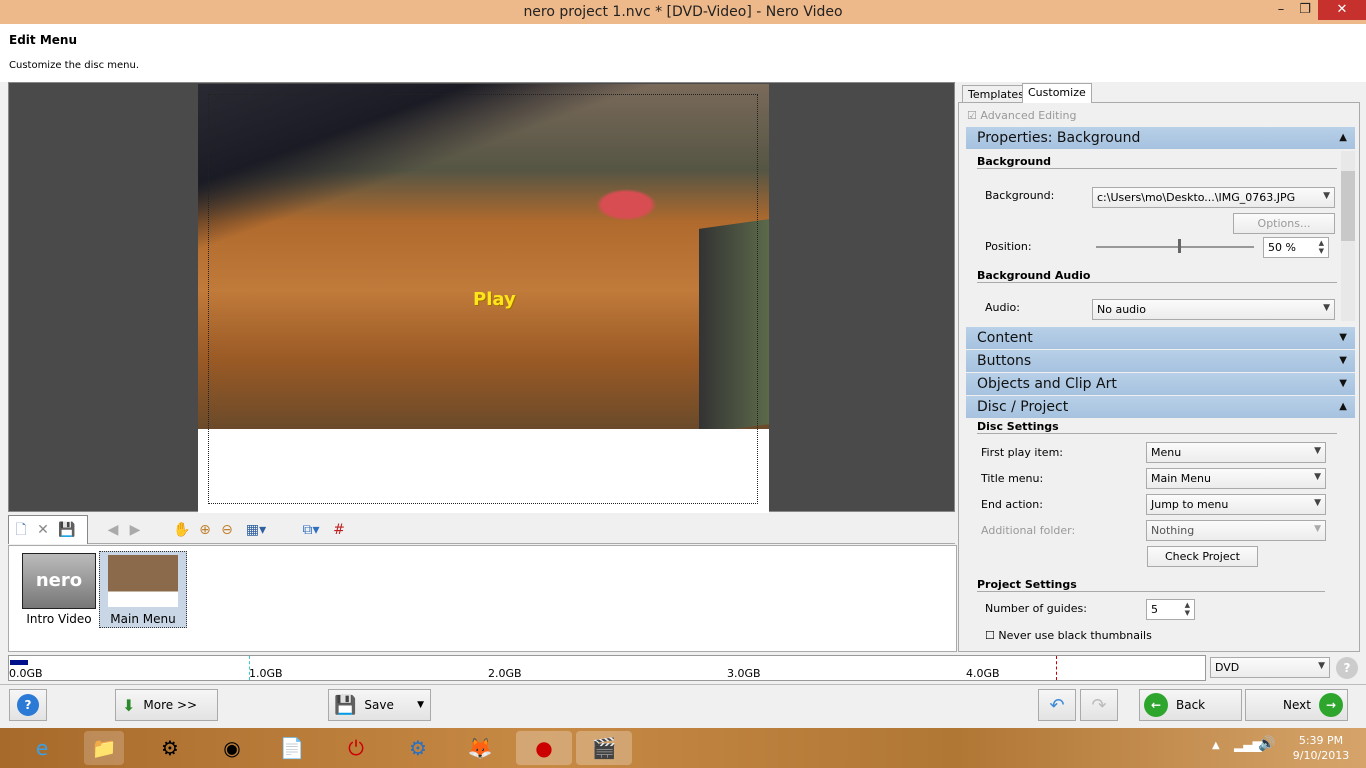 Image resolution: width=1366 pixels, height=768 pixels. What do you see at coordinates (1160, 361) in the screenshot?
I see `section-buttons: Buttons ▼` at bounding box center [1160, 361].